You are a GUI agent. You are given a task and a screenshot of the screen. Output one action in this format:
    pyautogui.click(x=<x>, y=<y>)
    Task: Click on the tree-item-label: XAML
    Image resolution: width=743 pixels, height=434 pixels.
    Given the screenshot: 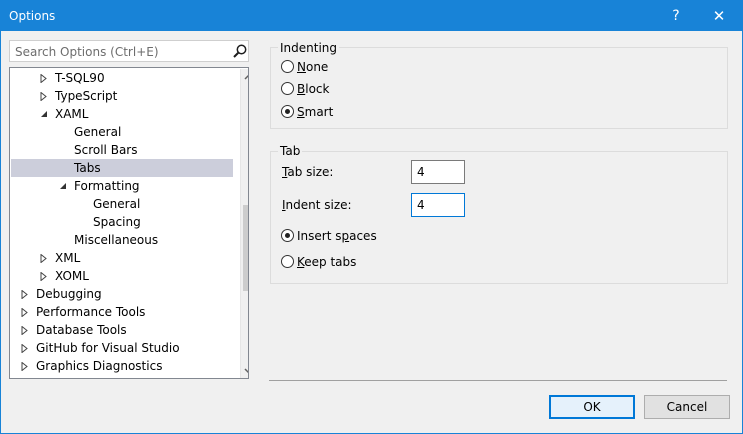 What is the action you would take?
    pyautogui.click(x=72, y=114)
    